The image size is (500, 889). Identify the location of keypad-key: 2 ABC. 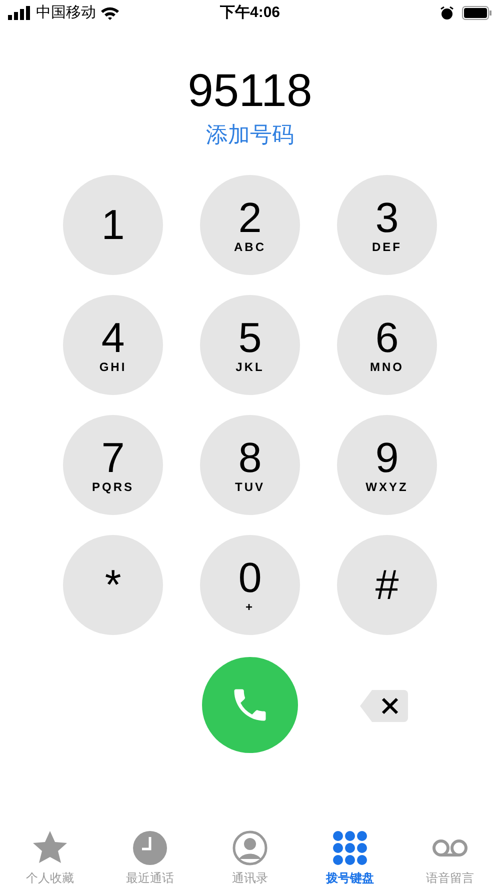
(250, 225).